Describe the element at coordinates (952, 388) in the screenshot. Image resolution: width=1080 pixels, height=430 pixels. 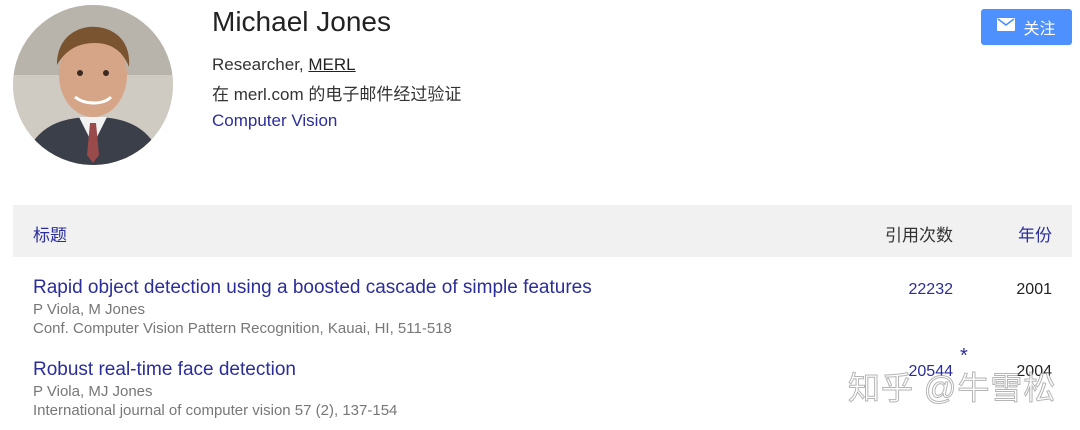
I see `watermark: 知乎 @牛雪松` at that location.